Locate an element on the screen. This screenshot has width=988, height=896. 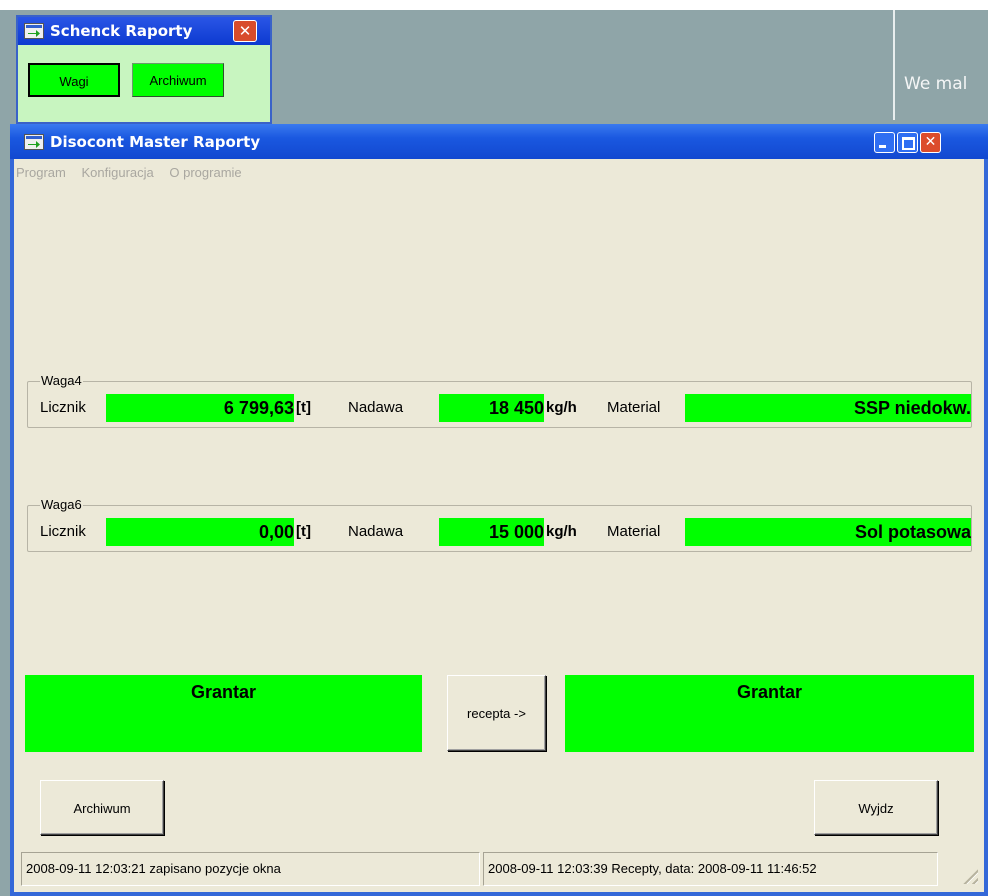
schenck-window: Schenck Raporty ✕ Wagi Archiwum is located at coordinates (144, 69).